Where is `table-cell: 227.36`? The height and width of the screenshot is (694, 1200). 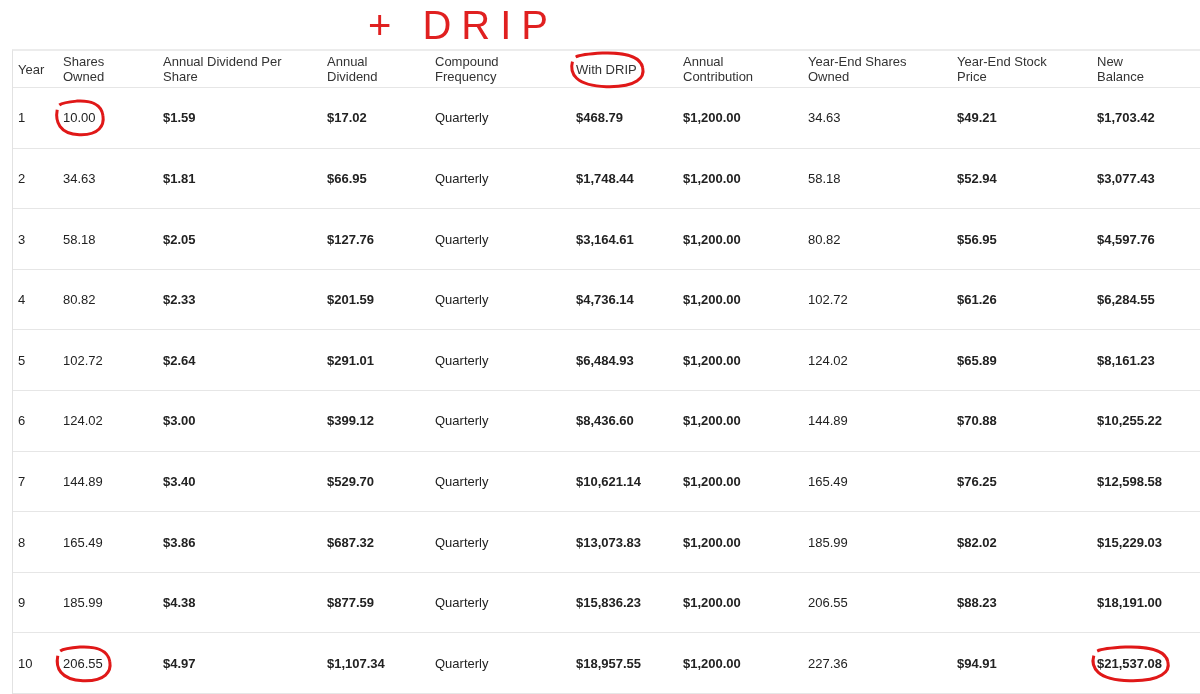
table-cell: 227.36 is located at coordinates (828, 663).